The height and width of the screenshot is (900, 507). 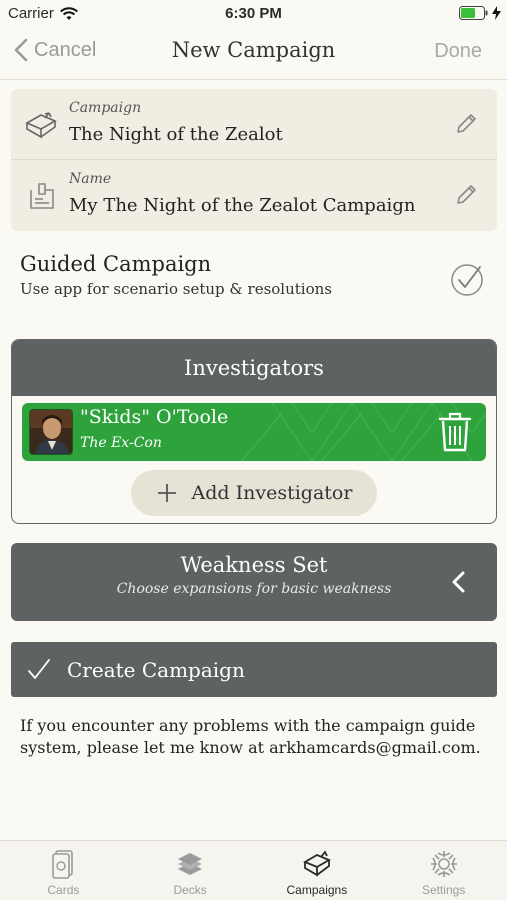 I want to click on campaign-field: Campaign The Night of the Zealot, so click(x=254, y=124).